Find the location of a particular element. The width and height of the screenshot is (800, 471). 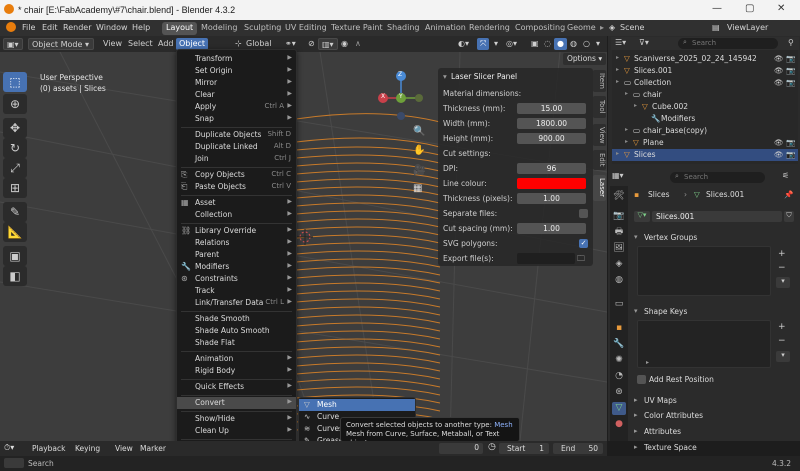

gizmo-toggle-icon: ⤧ is located at coordinates (483, 44).